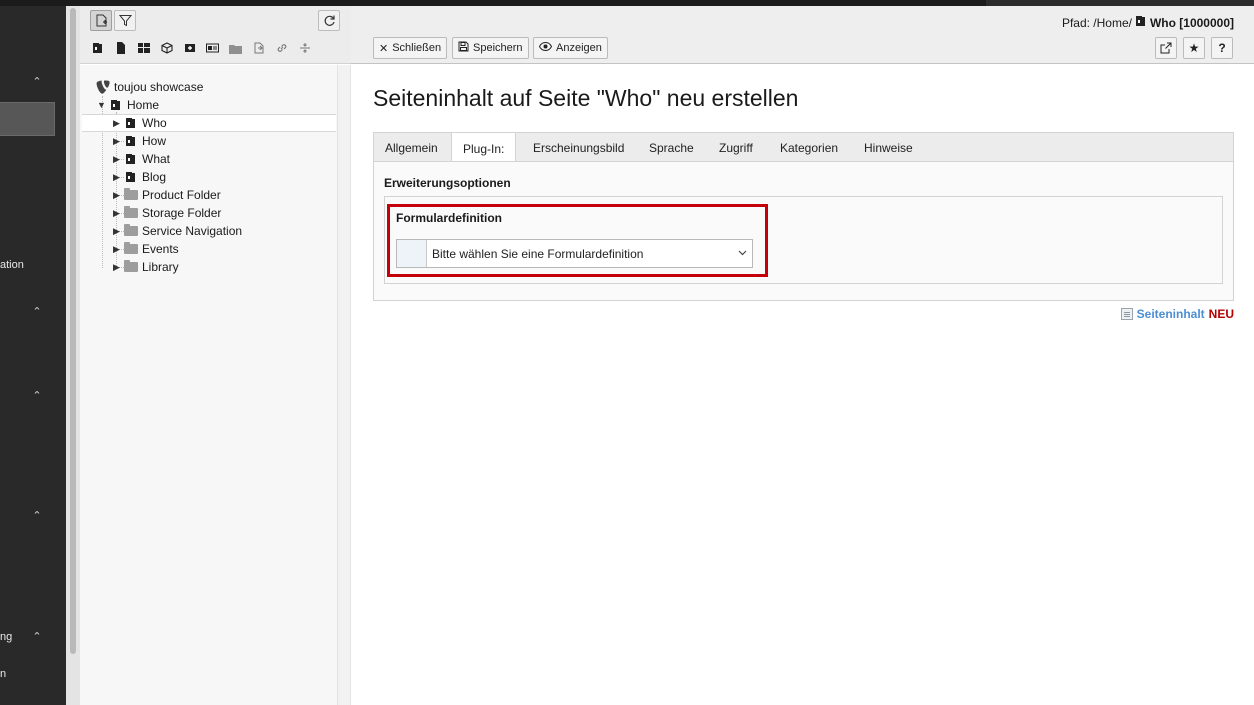 The image size is (1254, 705). Describe the element at coordinates (101, 105) in the screenshot. I see `caret-down-icon: ▼` at that location.